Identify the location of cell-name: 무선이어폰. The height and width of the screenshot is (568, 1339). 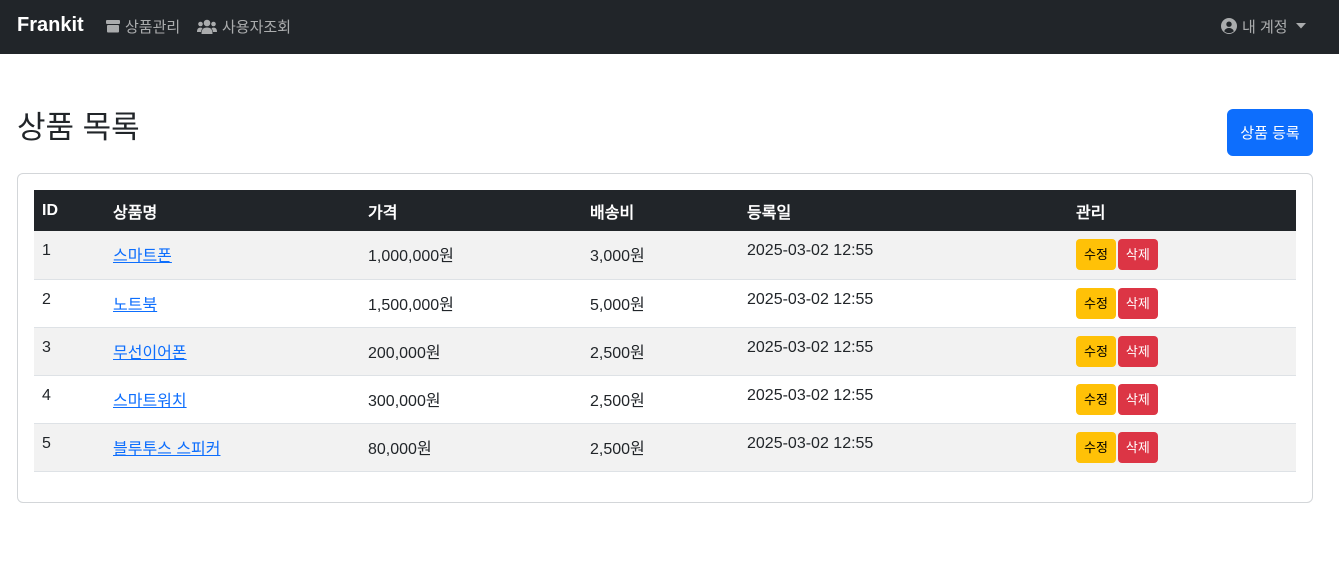
(232, 351).